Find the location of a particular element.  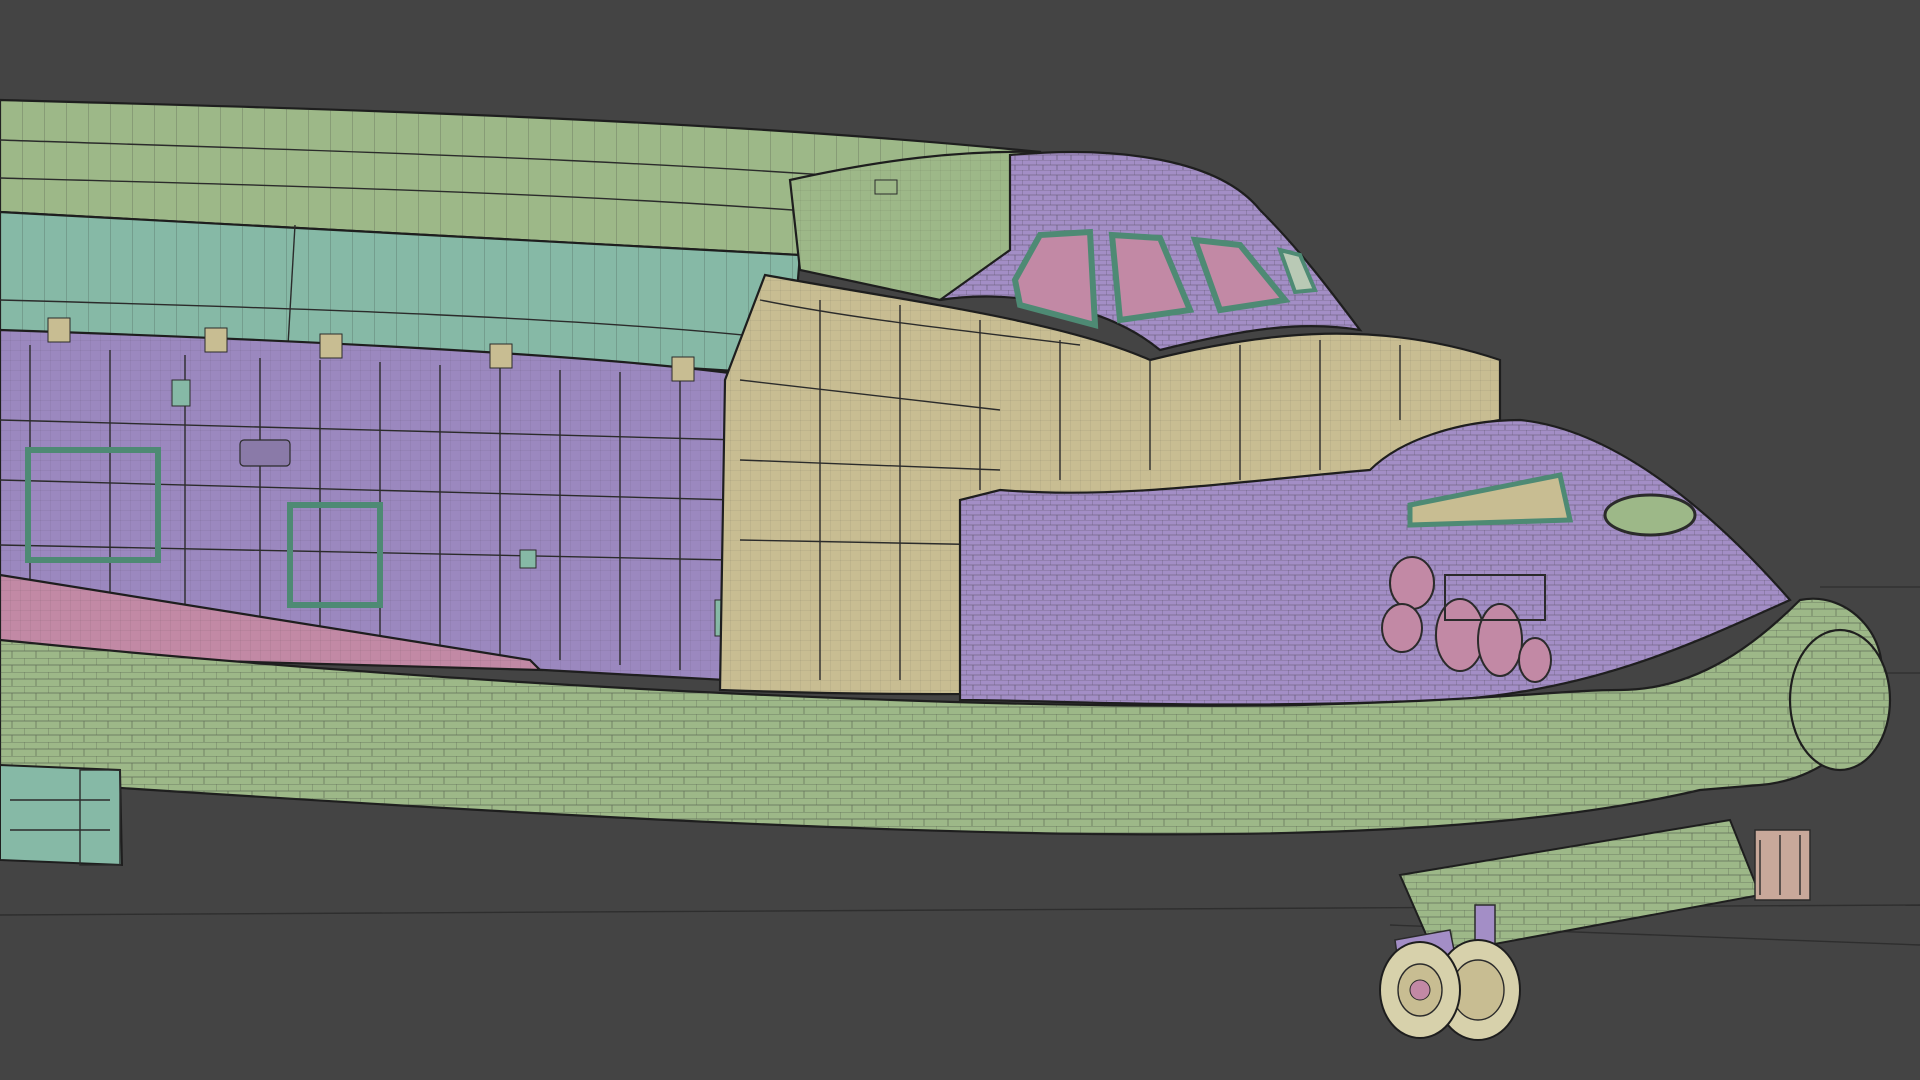

nose-landing-gear is located at coordinates (1595, 929).